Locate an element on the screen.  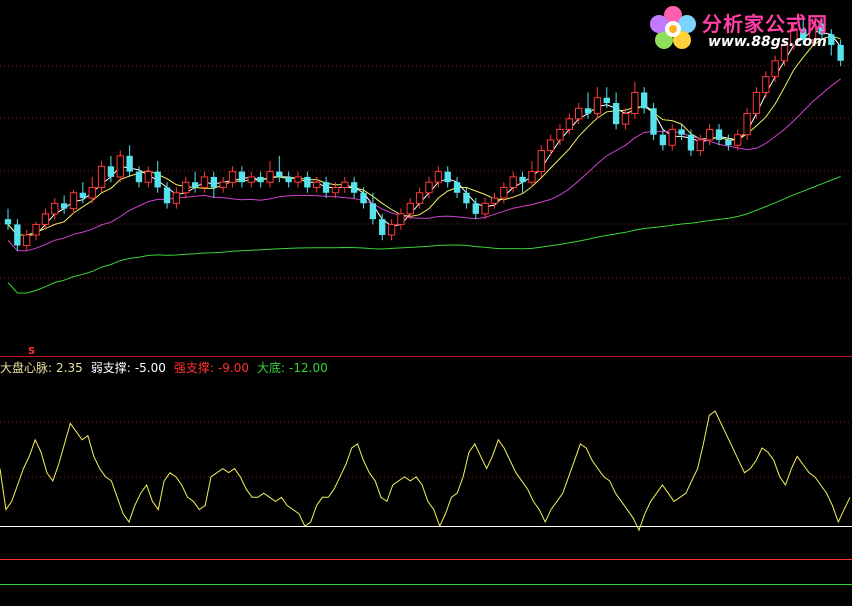
signal-marker: S is located at coordinates (31, 351).